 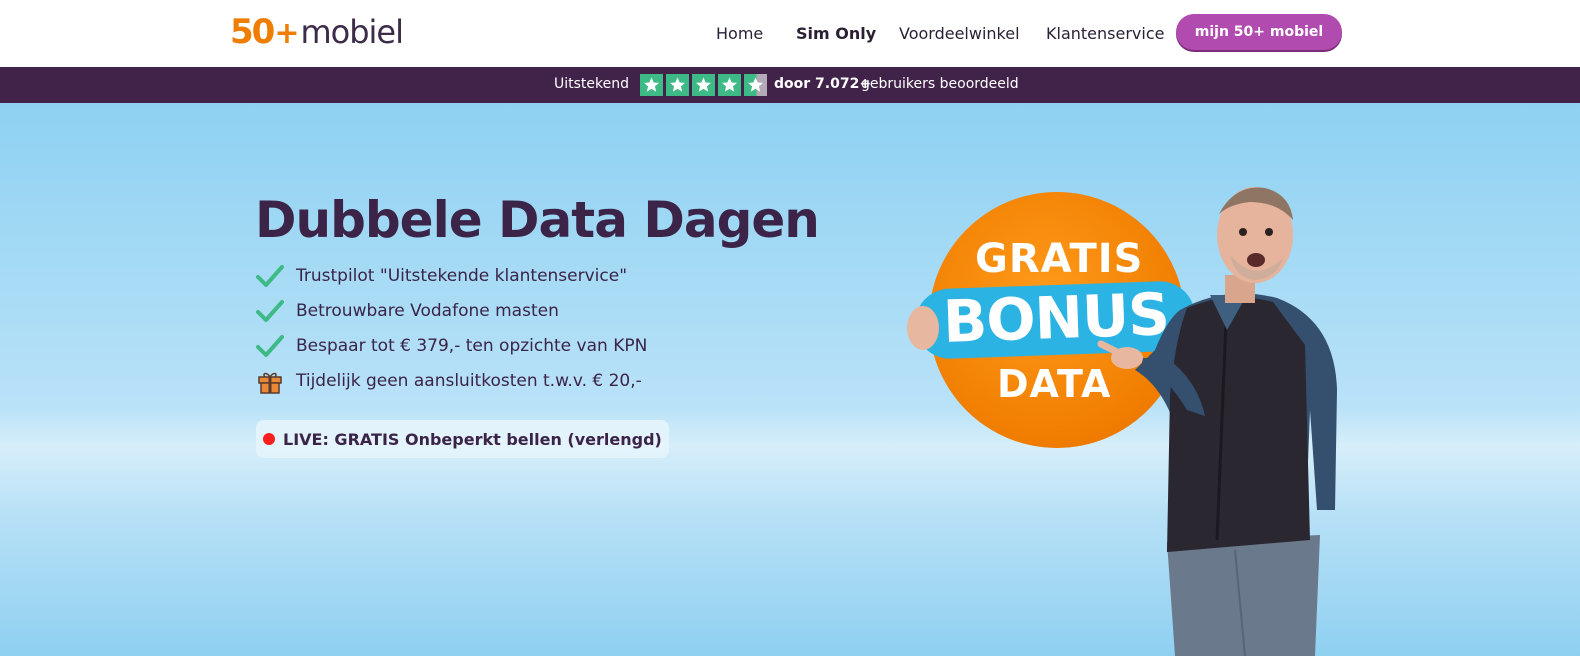 I want to click on trustpilot-stars, so click(x=703, y=85).